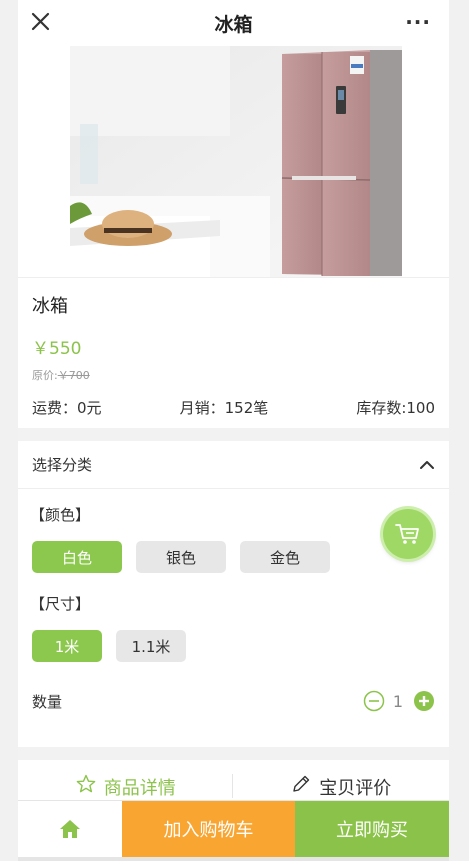 Image resolution: width=469 pixels, height=861 pixels. I want to click on cart-icon, so click(407, 534).